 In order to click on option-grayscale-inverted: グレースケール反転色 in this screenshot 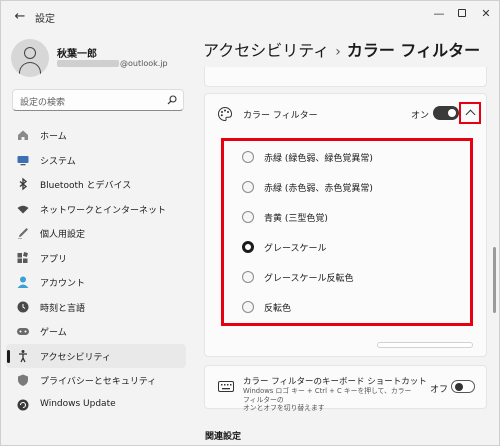, I will do `click(352, 277)`.